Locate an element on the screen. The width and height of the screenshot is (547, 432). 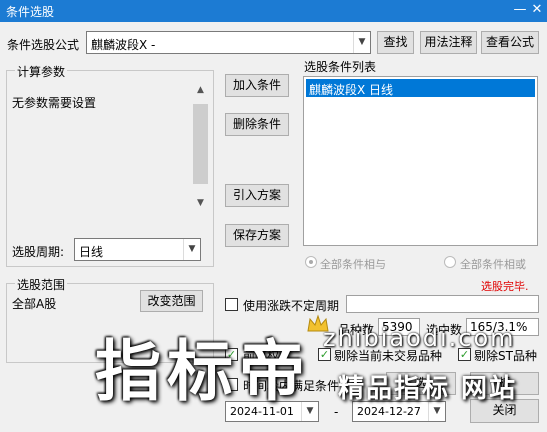
period-value: 日线 is located at coordinates (91, 252).